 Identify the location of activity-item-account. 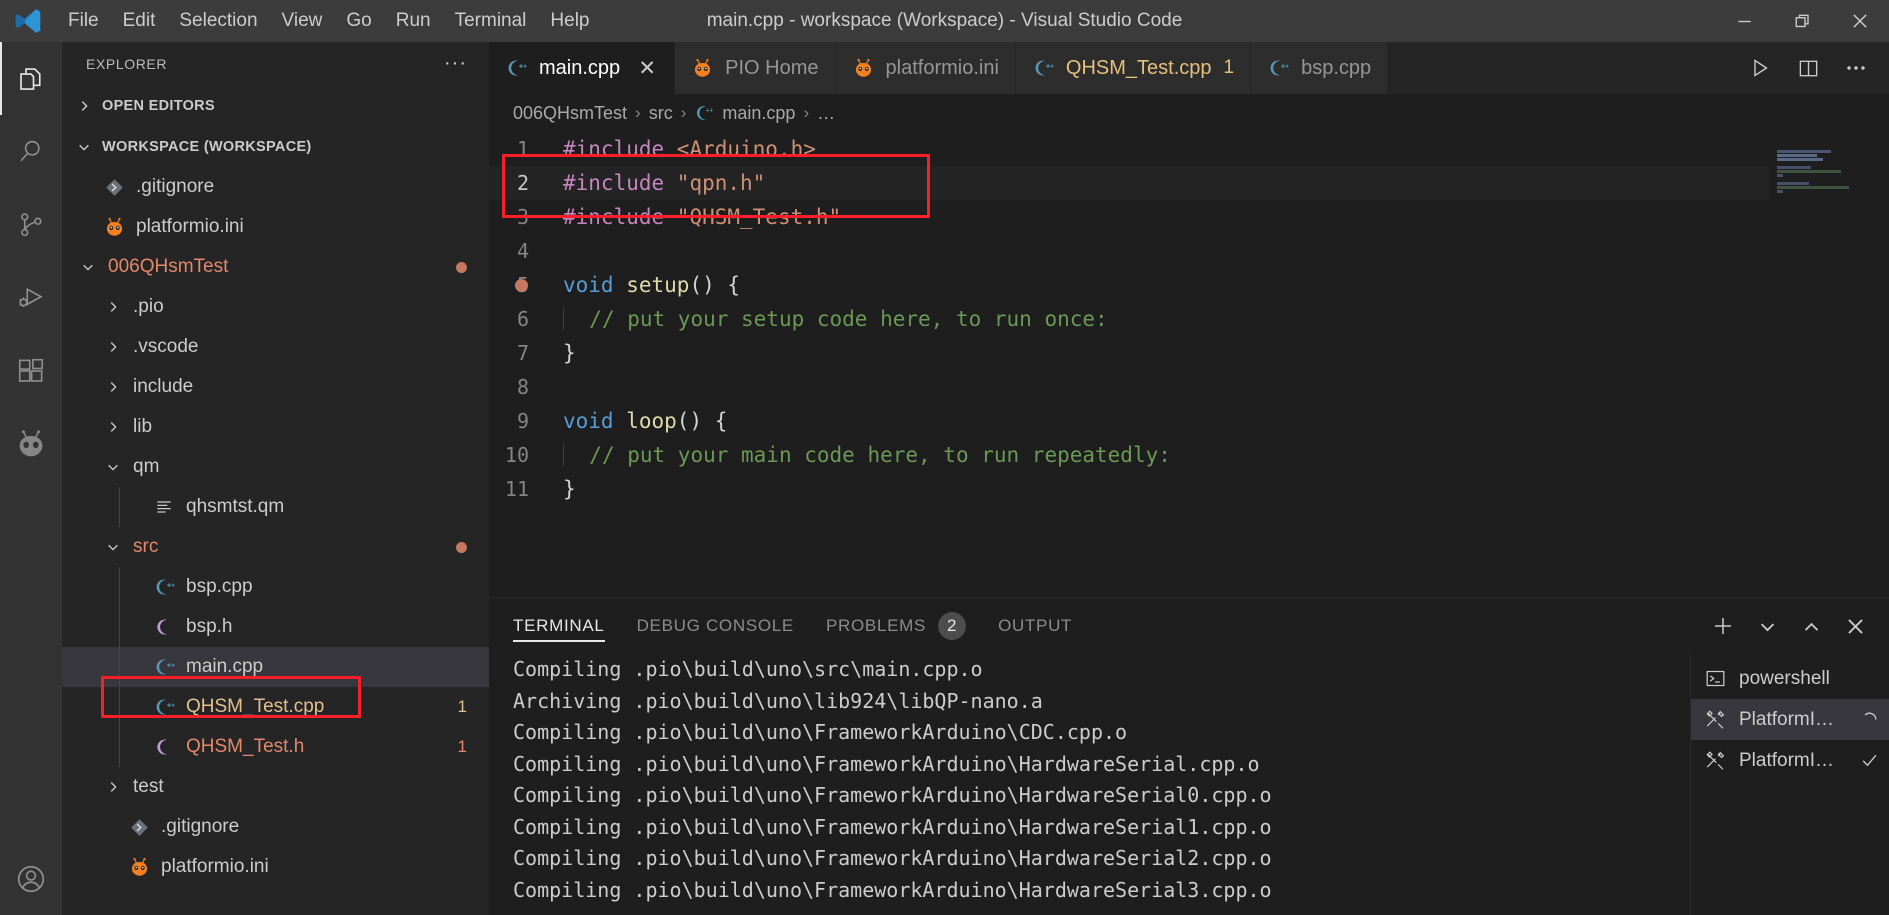
(31, 878).